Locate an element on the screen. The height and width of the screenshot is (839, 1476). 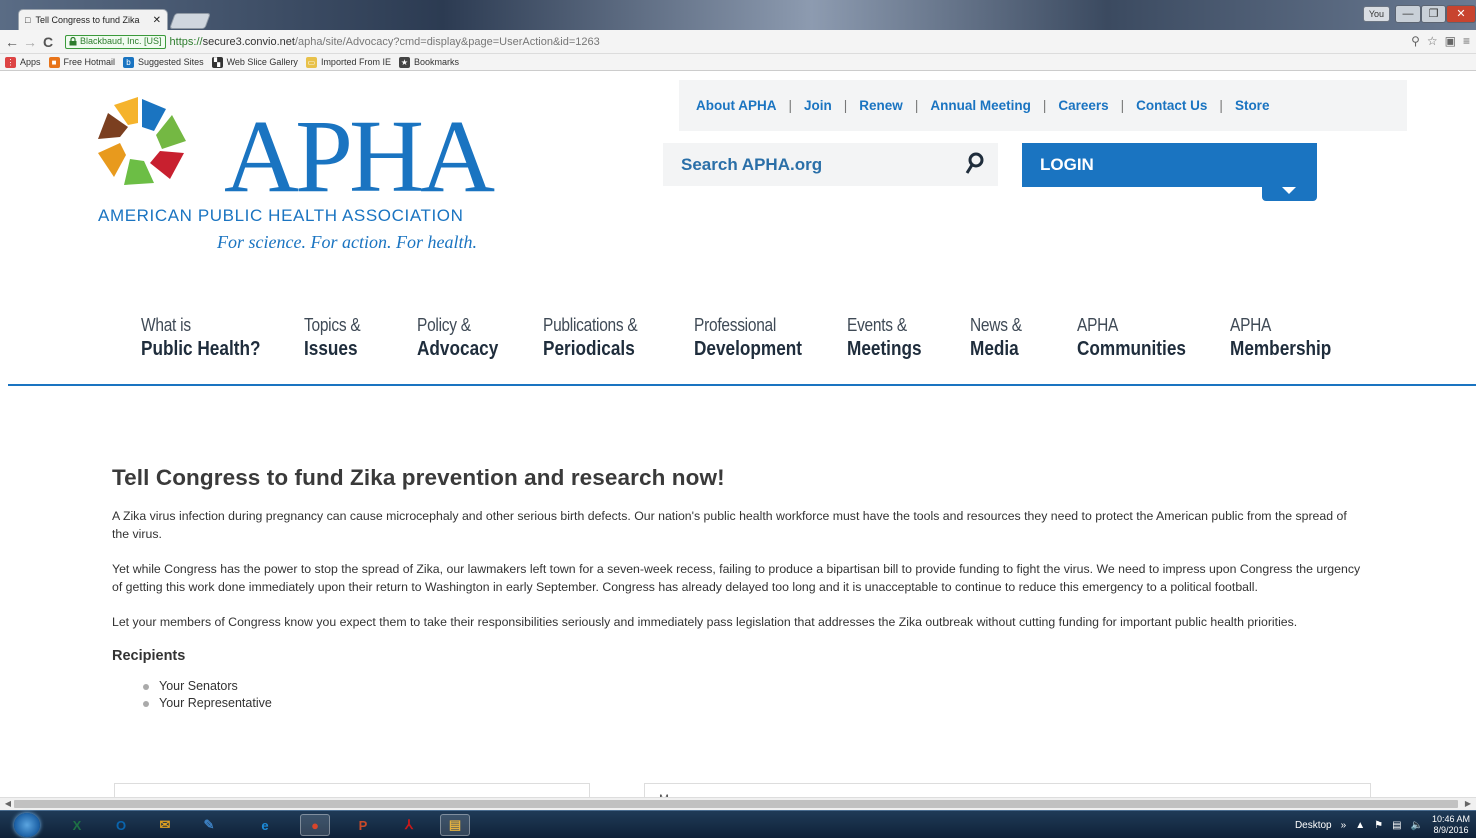
recipients-heading: Recipients is located at coordinates (149, 656).